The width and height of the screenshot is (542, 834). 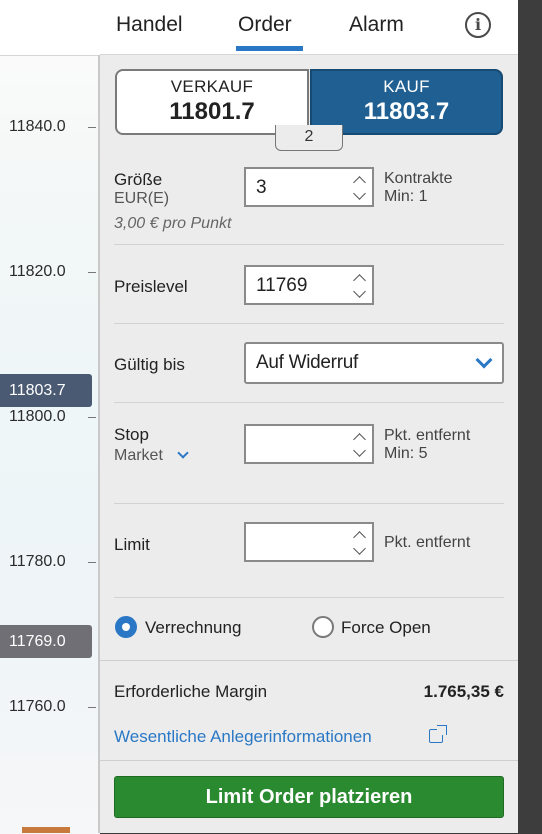 What do you see at coordinates (46, 830) in the screenshot?
I see `chart-marker` at bounding box center [46, 830].